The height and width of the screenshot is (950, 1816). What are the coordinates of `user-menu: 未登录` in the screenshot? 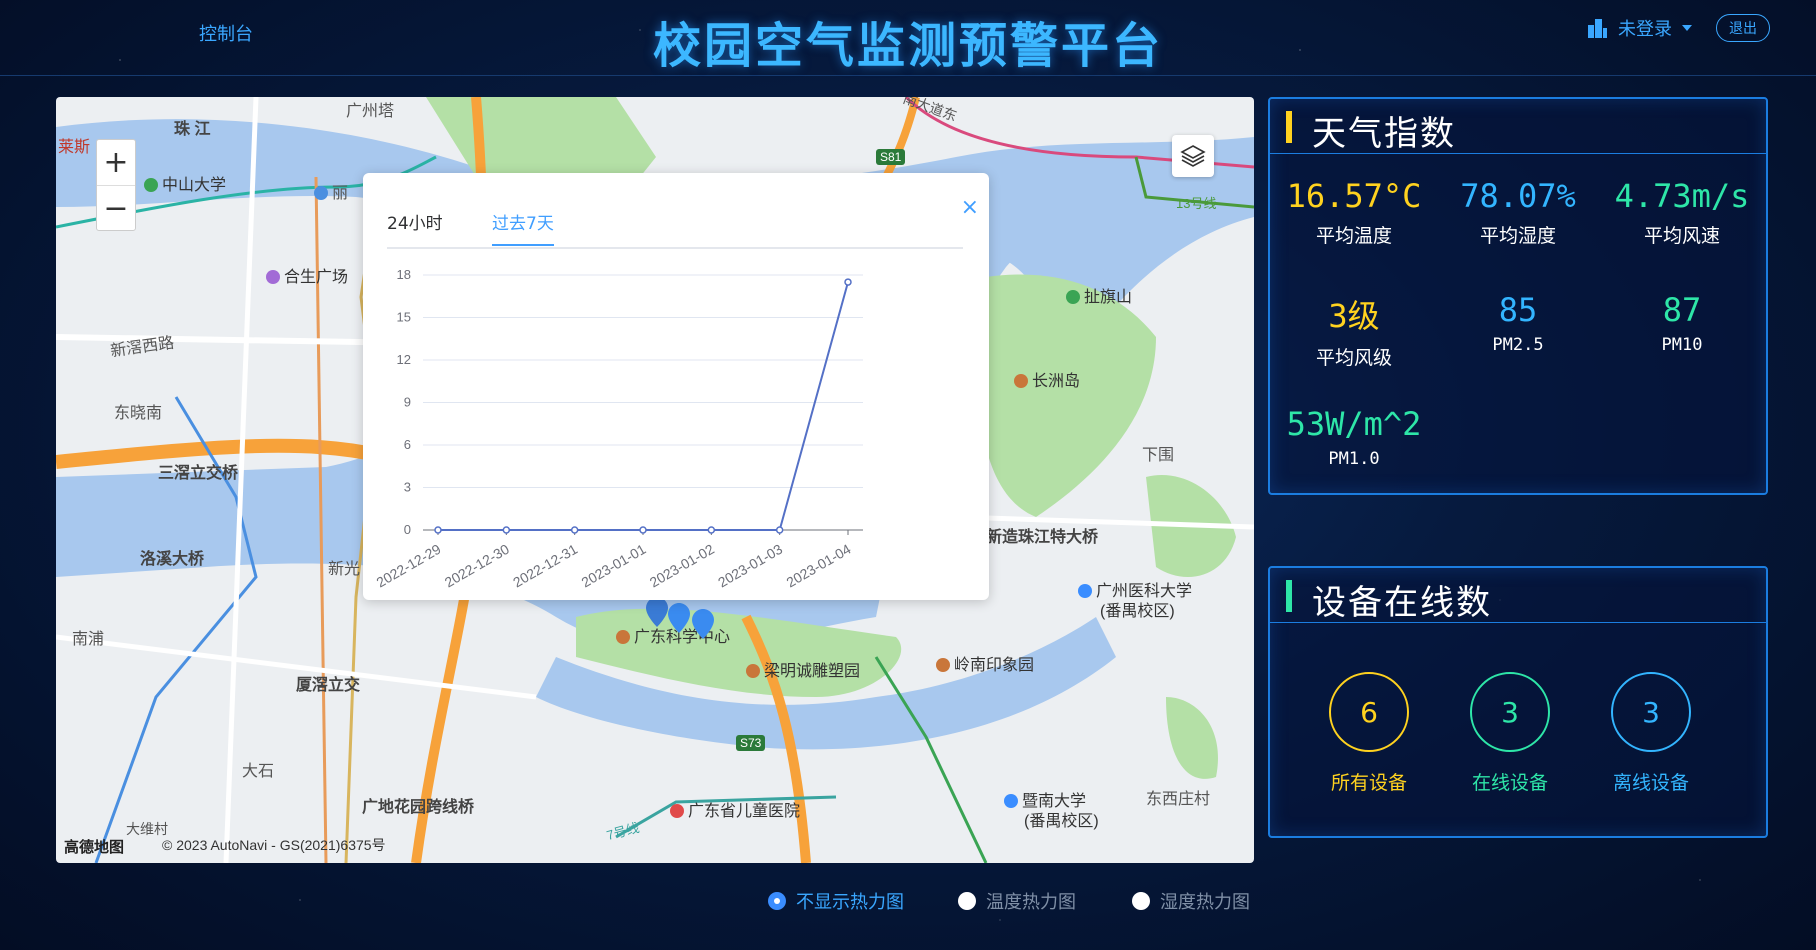 It's located at (1645, 28).